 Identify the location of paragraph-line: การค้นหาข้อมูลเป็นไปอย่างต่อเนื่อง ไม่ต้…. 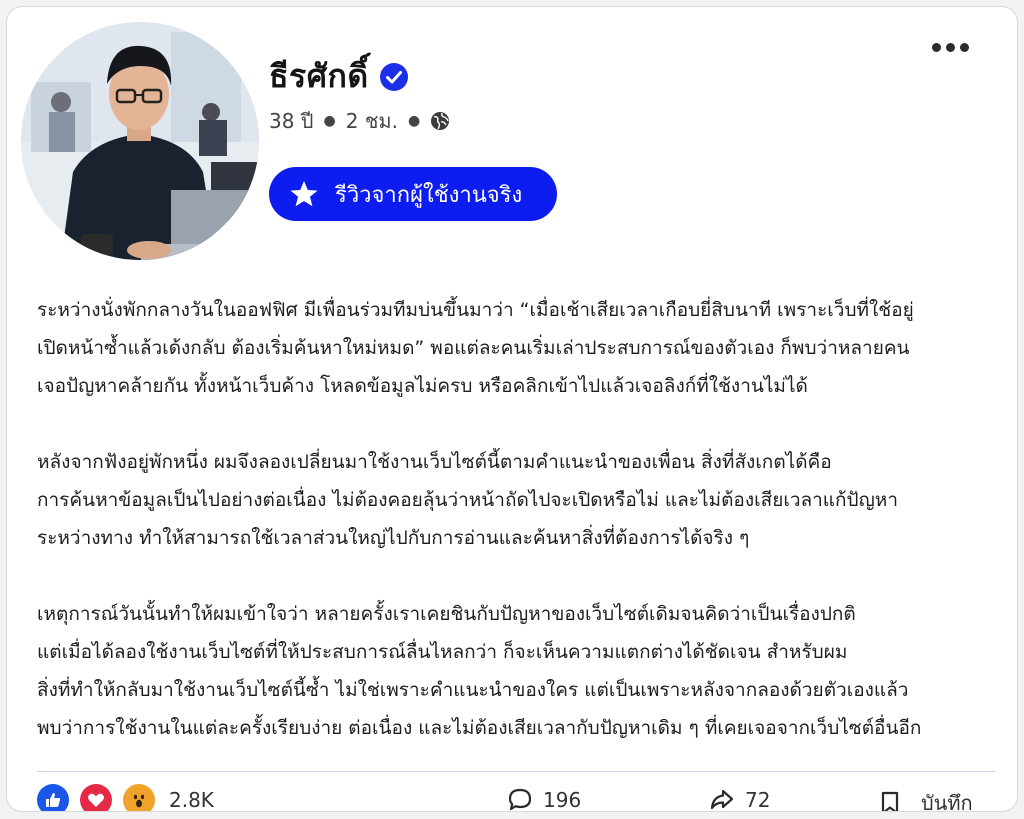
(468, 500).